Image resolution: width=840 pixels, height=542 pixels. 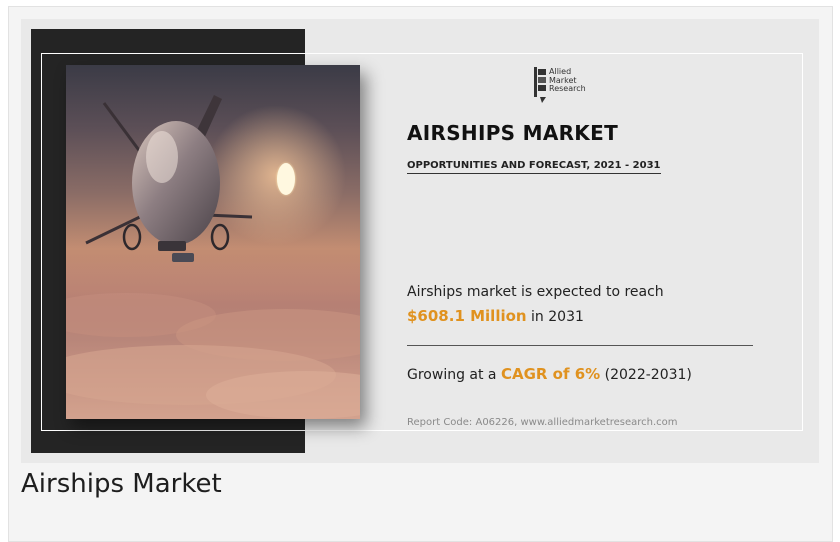 What do you see at coordinates (540, 85) in the screenshot?
I see `allied-market-research-logo-icon` at bounding box center [540, 85].